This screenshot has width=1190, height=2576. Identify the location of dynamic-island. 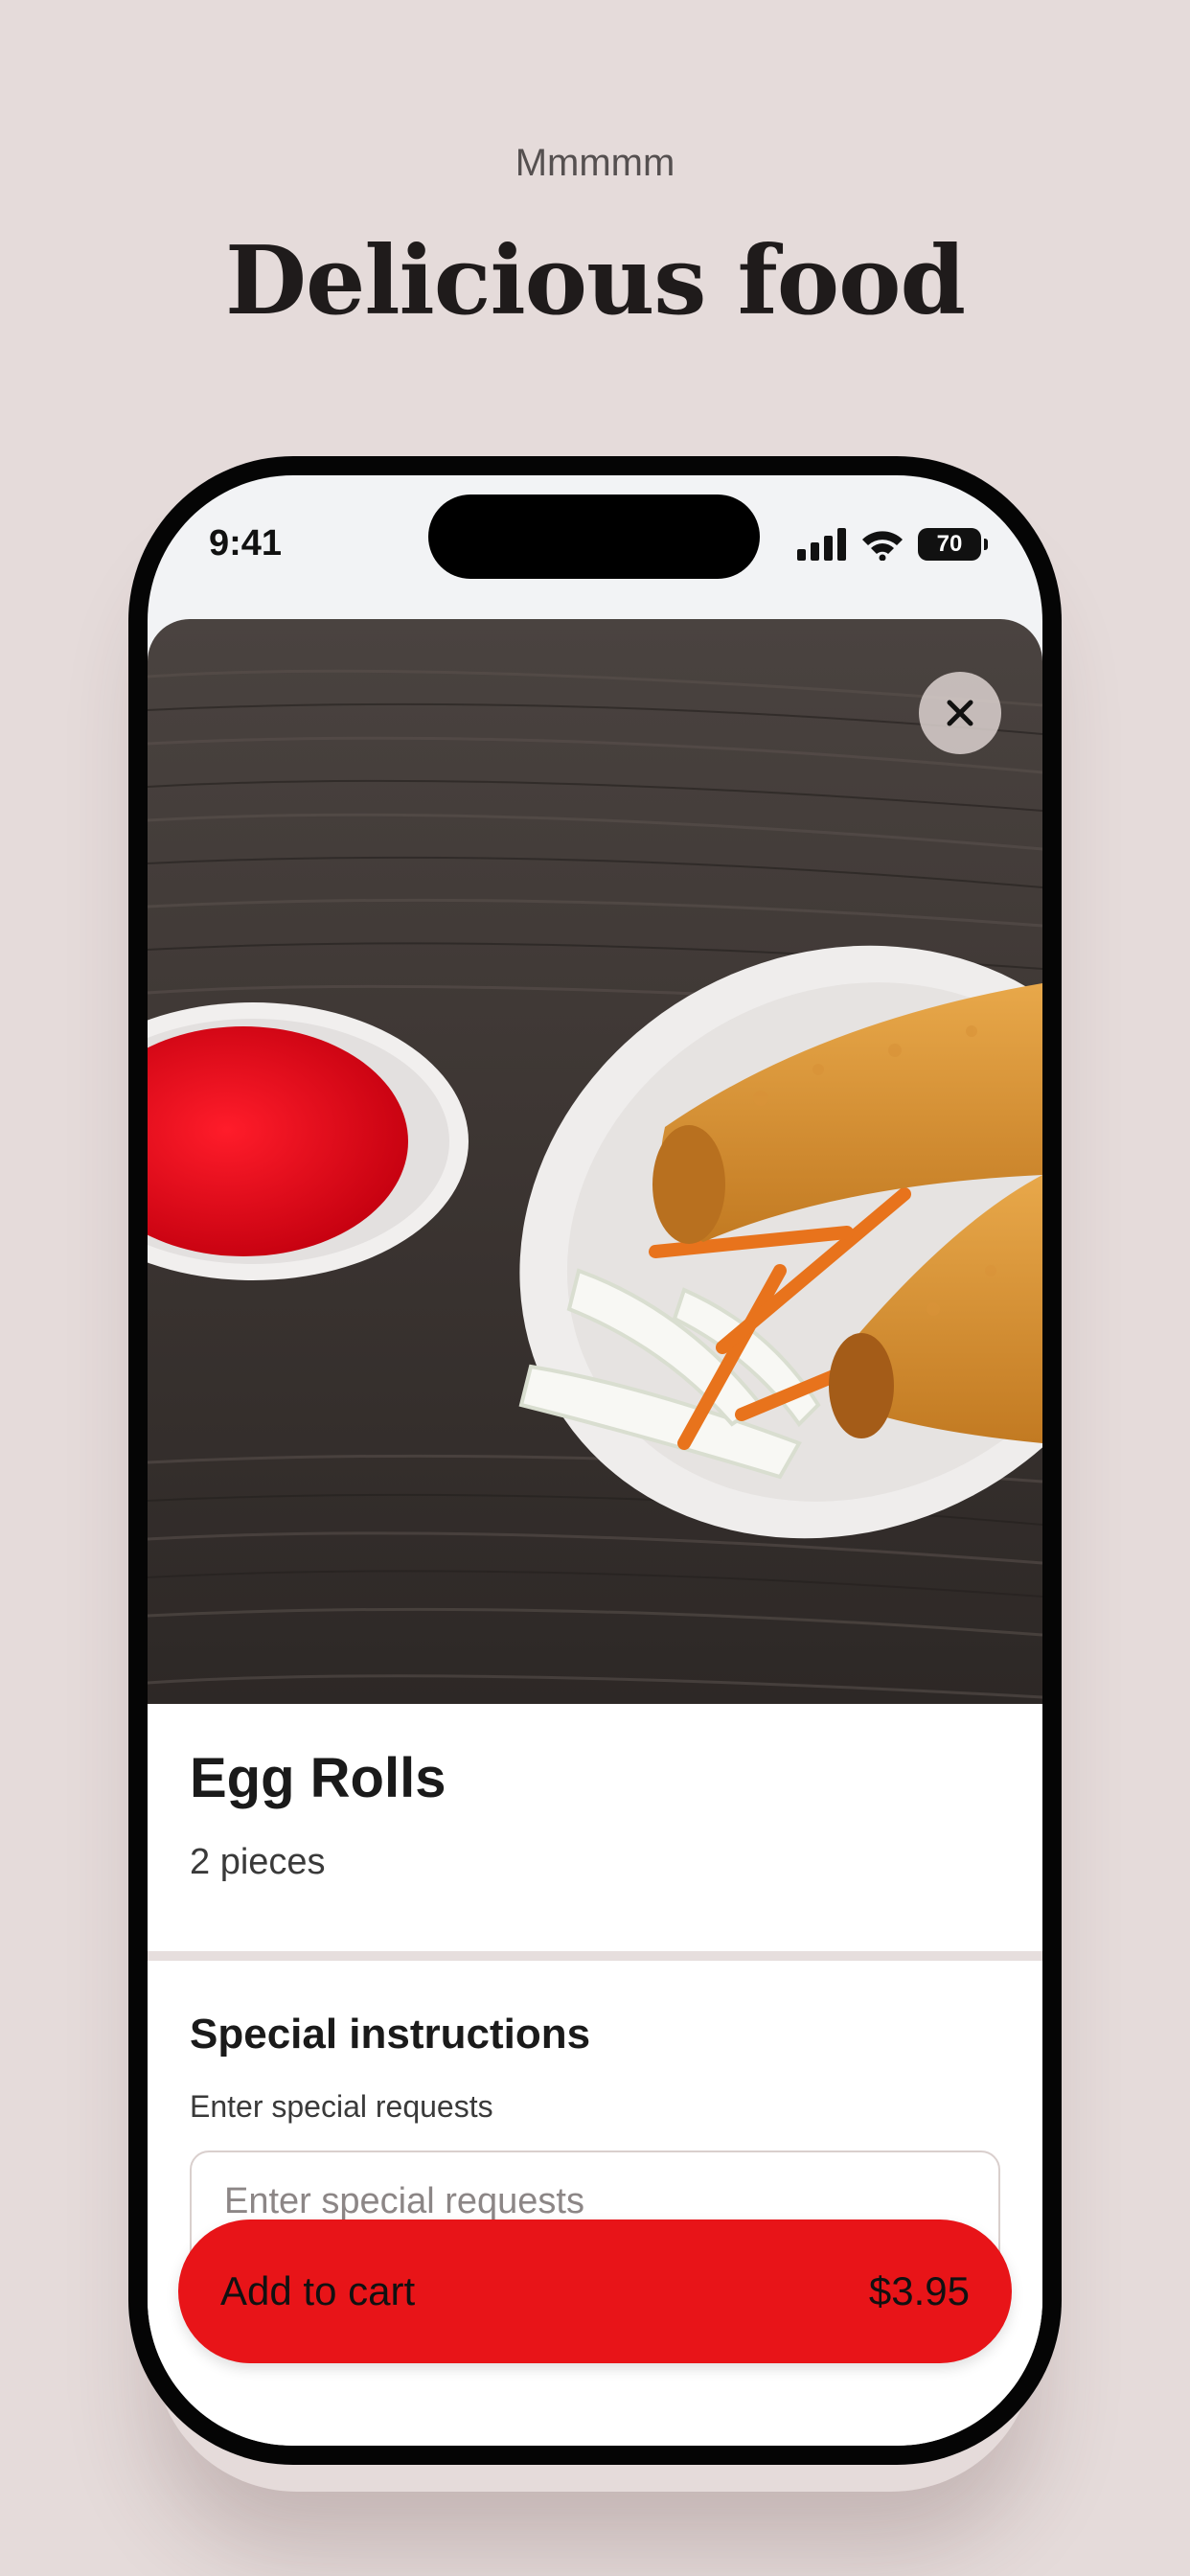
(594, 536).